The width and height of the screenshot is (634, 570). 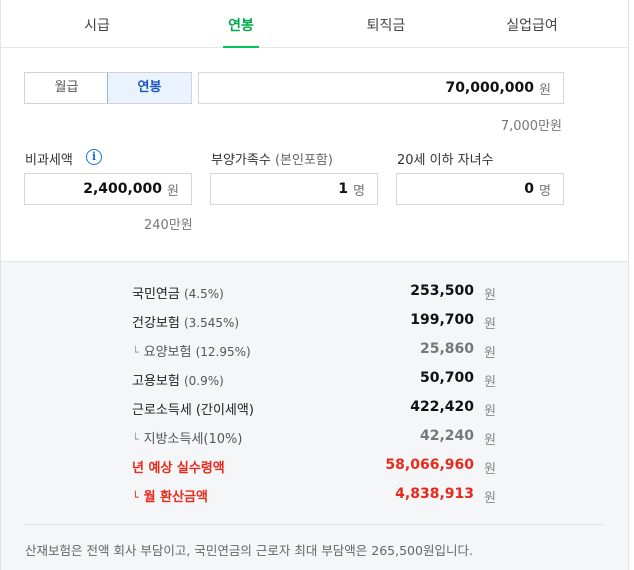 What do you see at coordinates (123, 189) in the screenshot?
I see `nontaxable-input-value: 2,400,000` at bounding box center [123, 189].